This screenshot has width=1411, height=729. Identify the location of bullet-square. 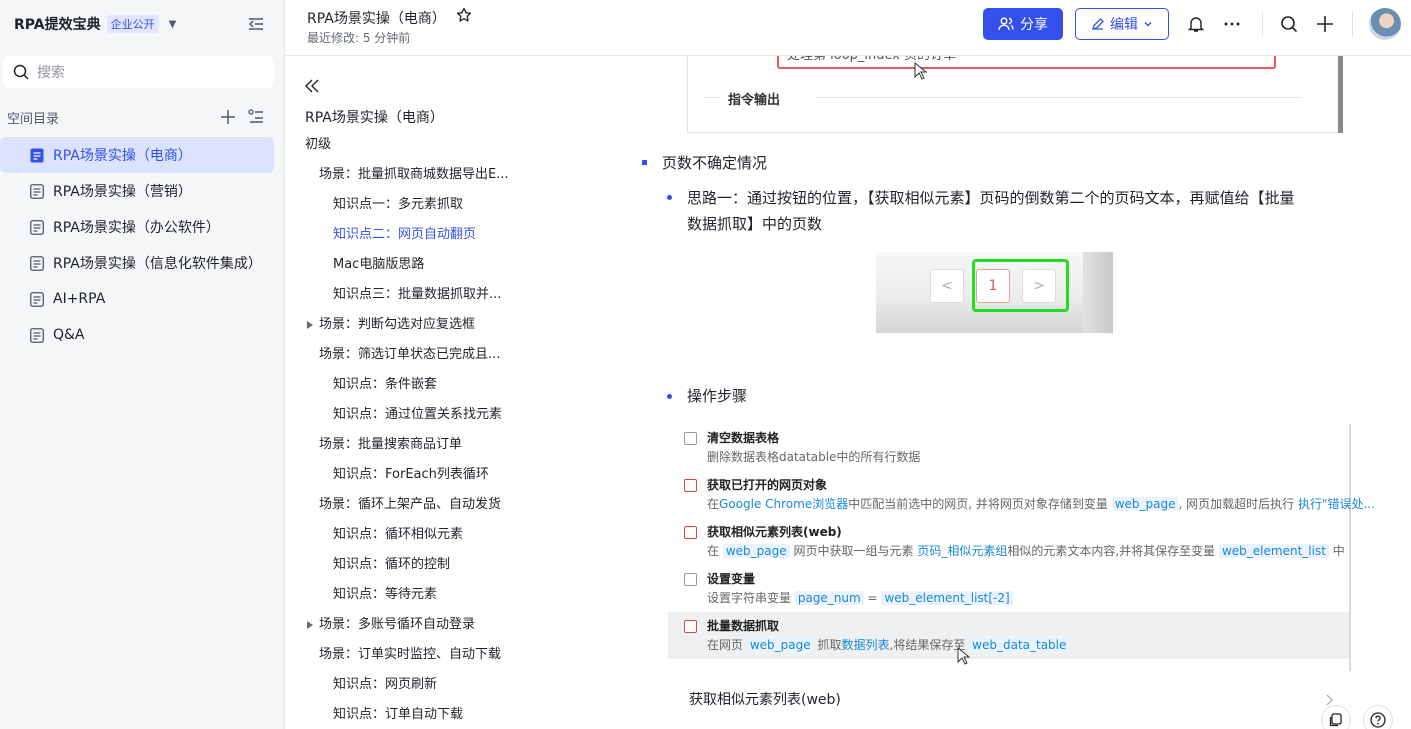
(644, 162).